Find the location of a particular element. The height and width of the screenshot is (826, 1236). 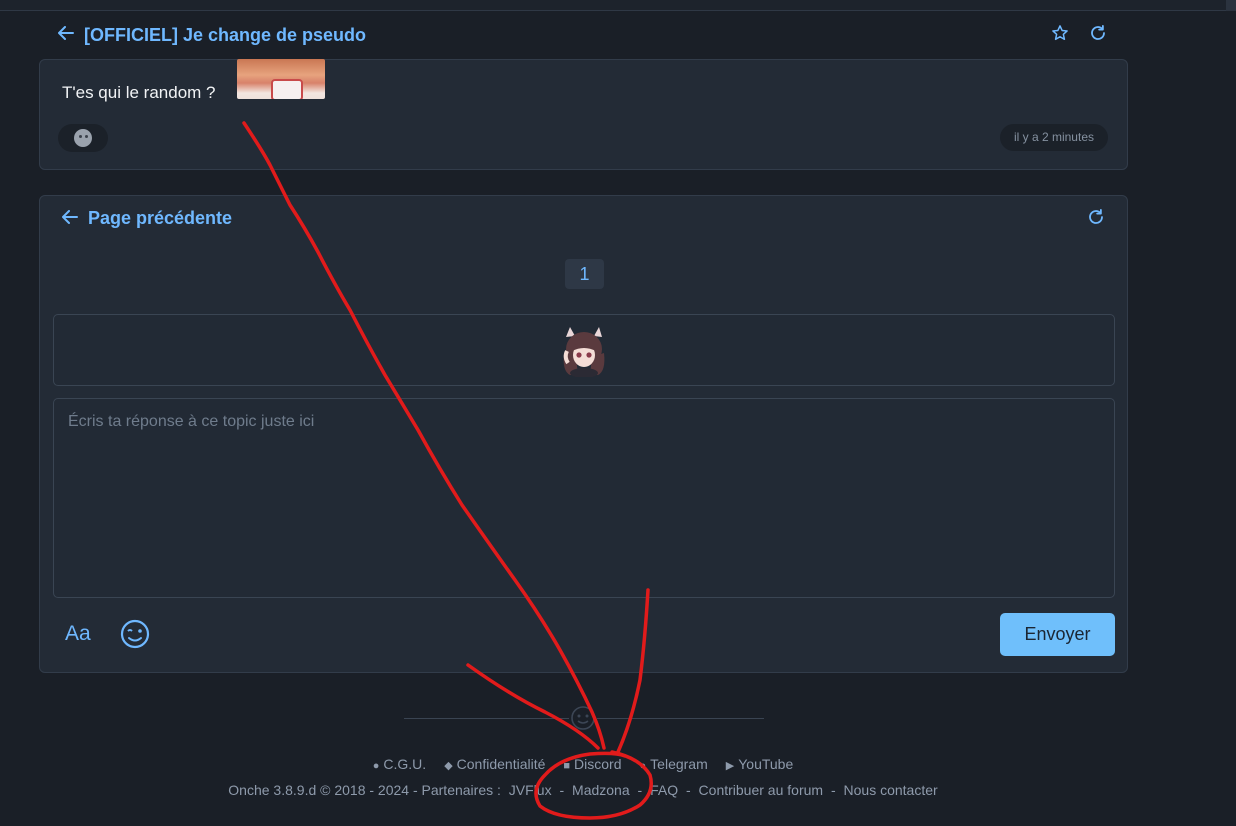

sticker-picker is located at coordinates (584, 350).